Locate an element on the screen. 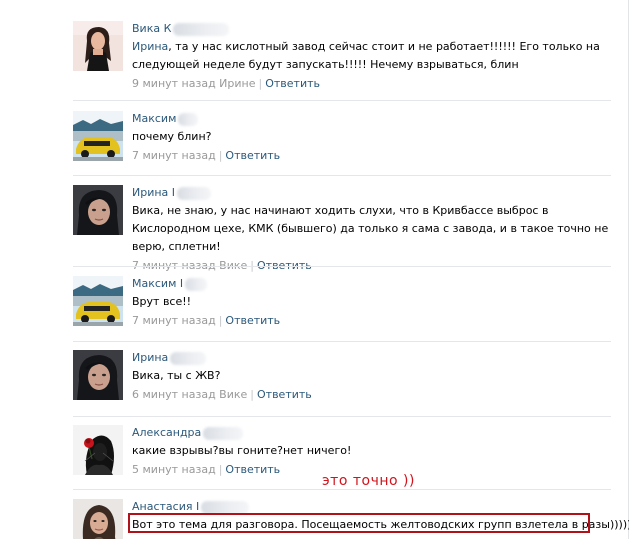 The width and height of the screenshot is (629, 539). comment-time: 5 минут назад is located at coordinates (174, 469).